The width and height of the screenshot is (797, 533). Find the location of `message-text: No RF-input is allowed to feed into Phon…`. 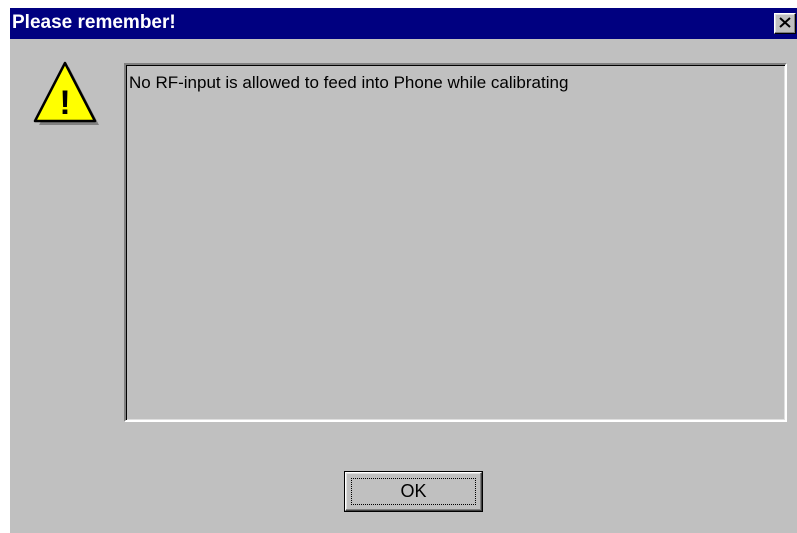

message-text: No RF-input is allowed to feed into Phon… is located at coordinates (349, 82).